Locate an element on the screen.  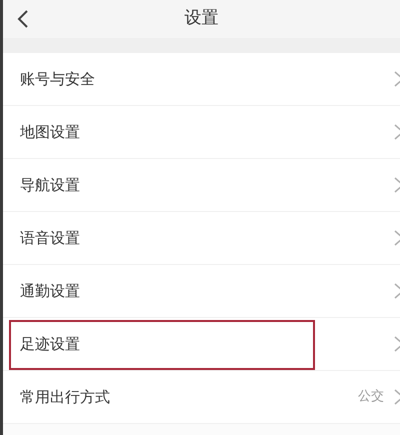
row-value: 公交 is located at coordinates (371, 397).